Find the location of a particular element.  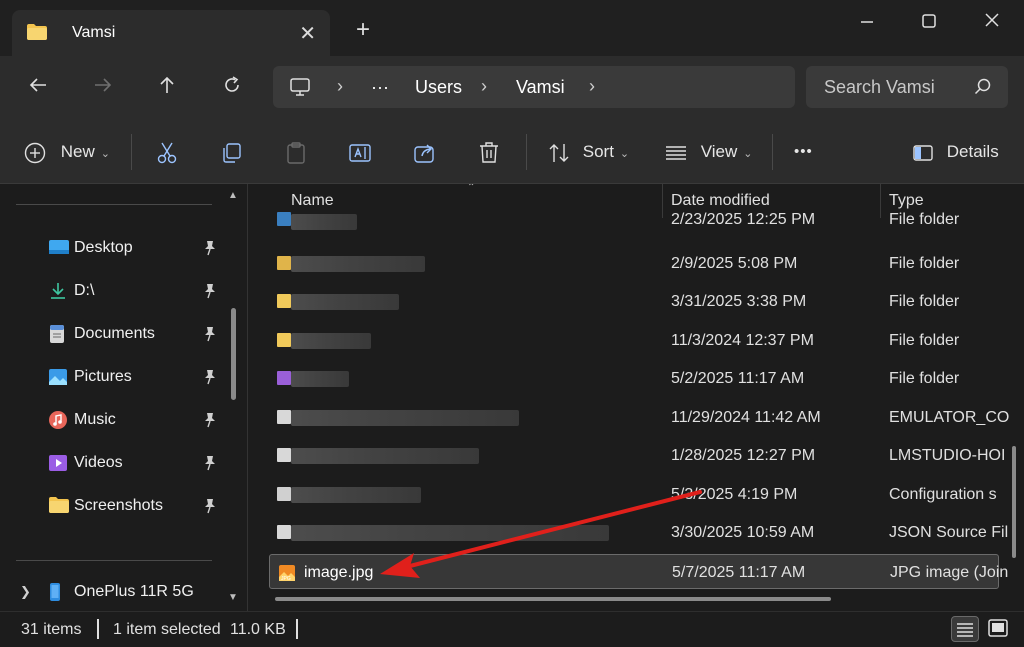

file-row: 5/2/2025 11:17 AM File folder is located at coordinates (634, 379).